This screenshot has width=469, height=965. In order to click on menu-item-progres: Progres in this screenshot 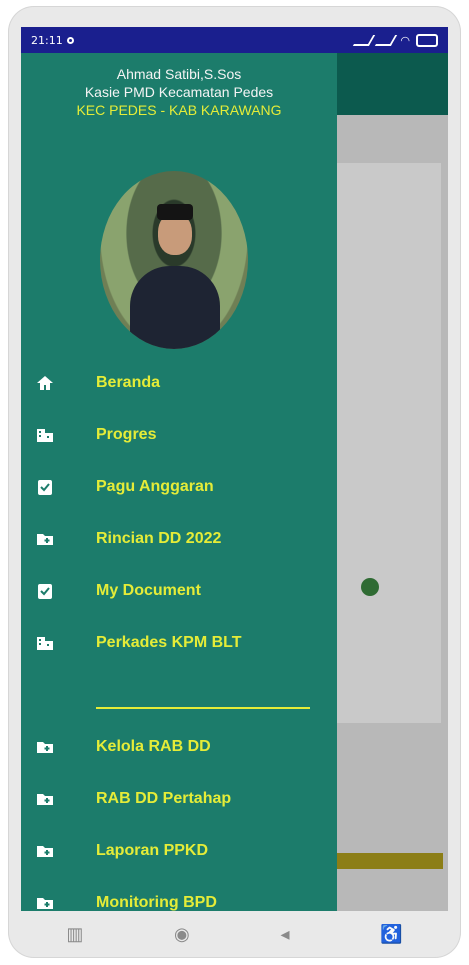, I will do `click(179, 435)`.